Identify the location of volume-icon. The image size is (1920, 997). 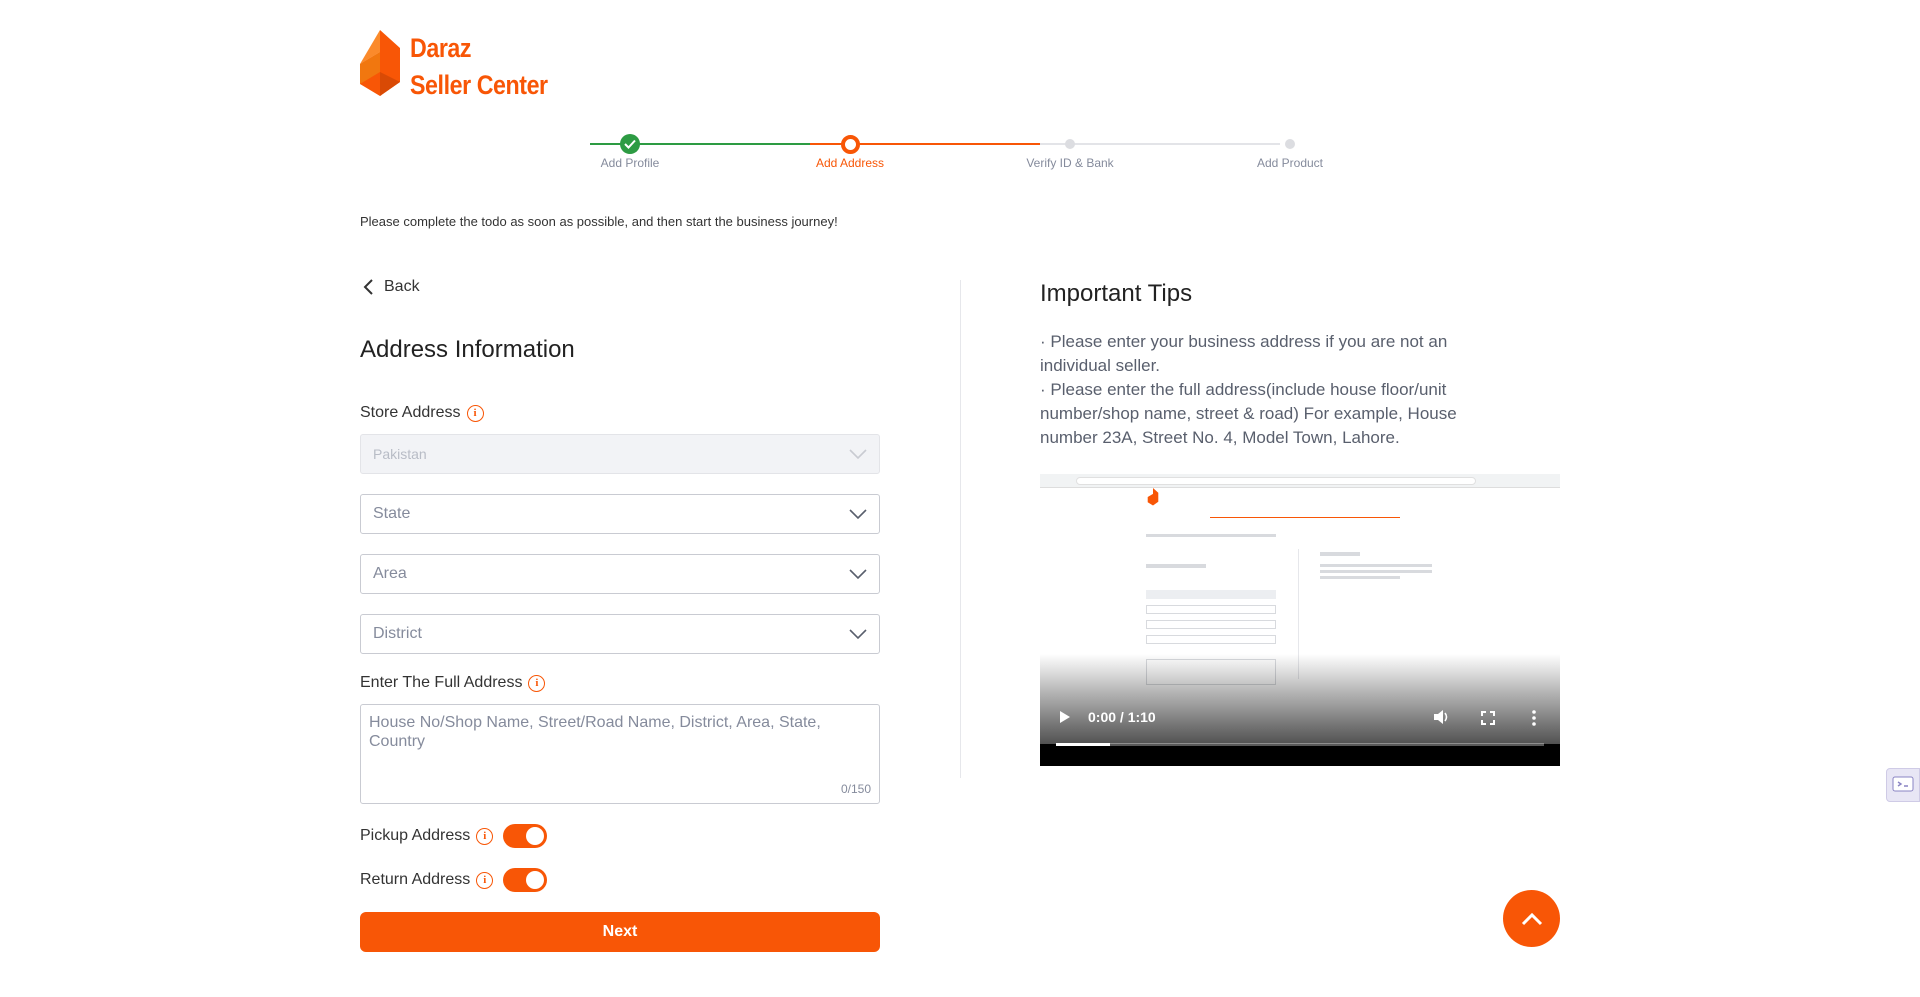
(1442, 717).